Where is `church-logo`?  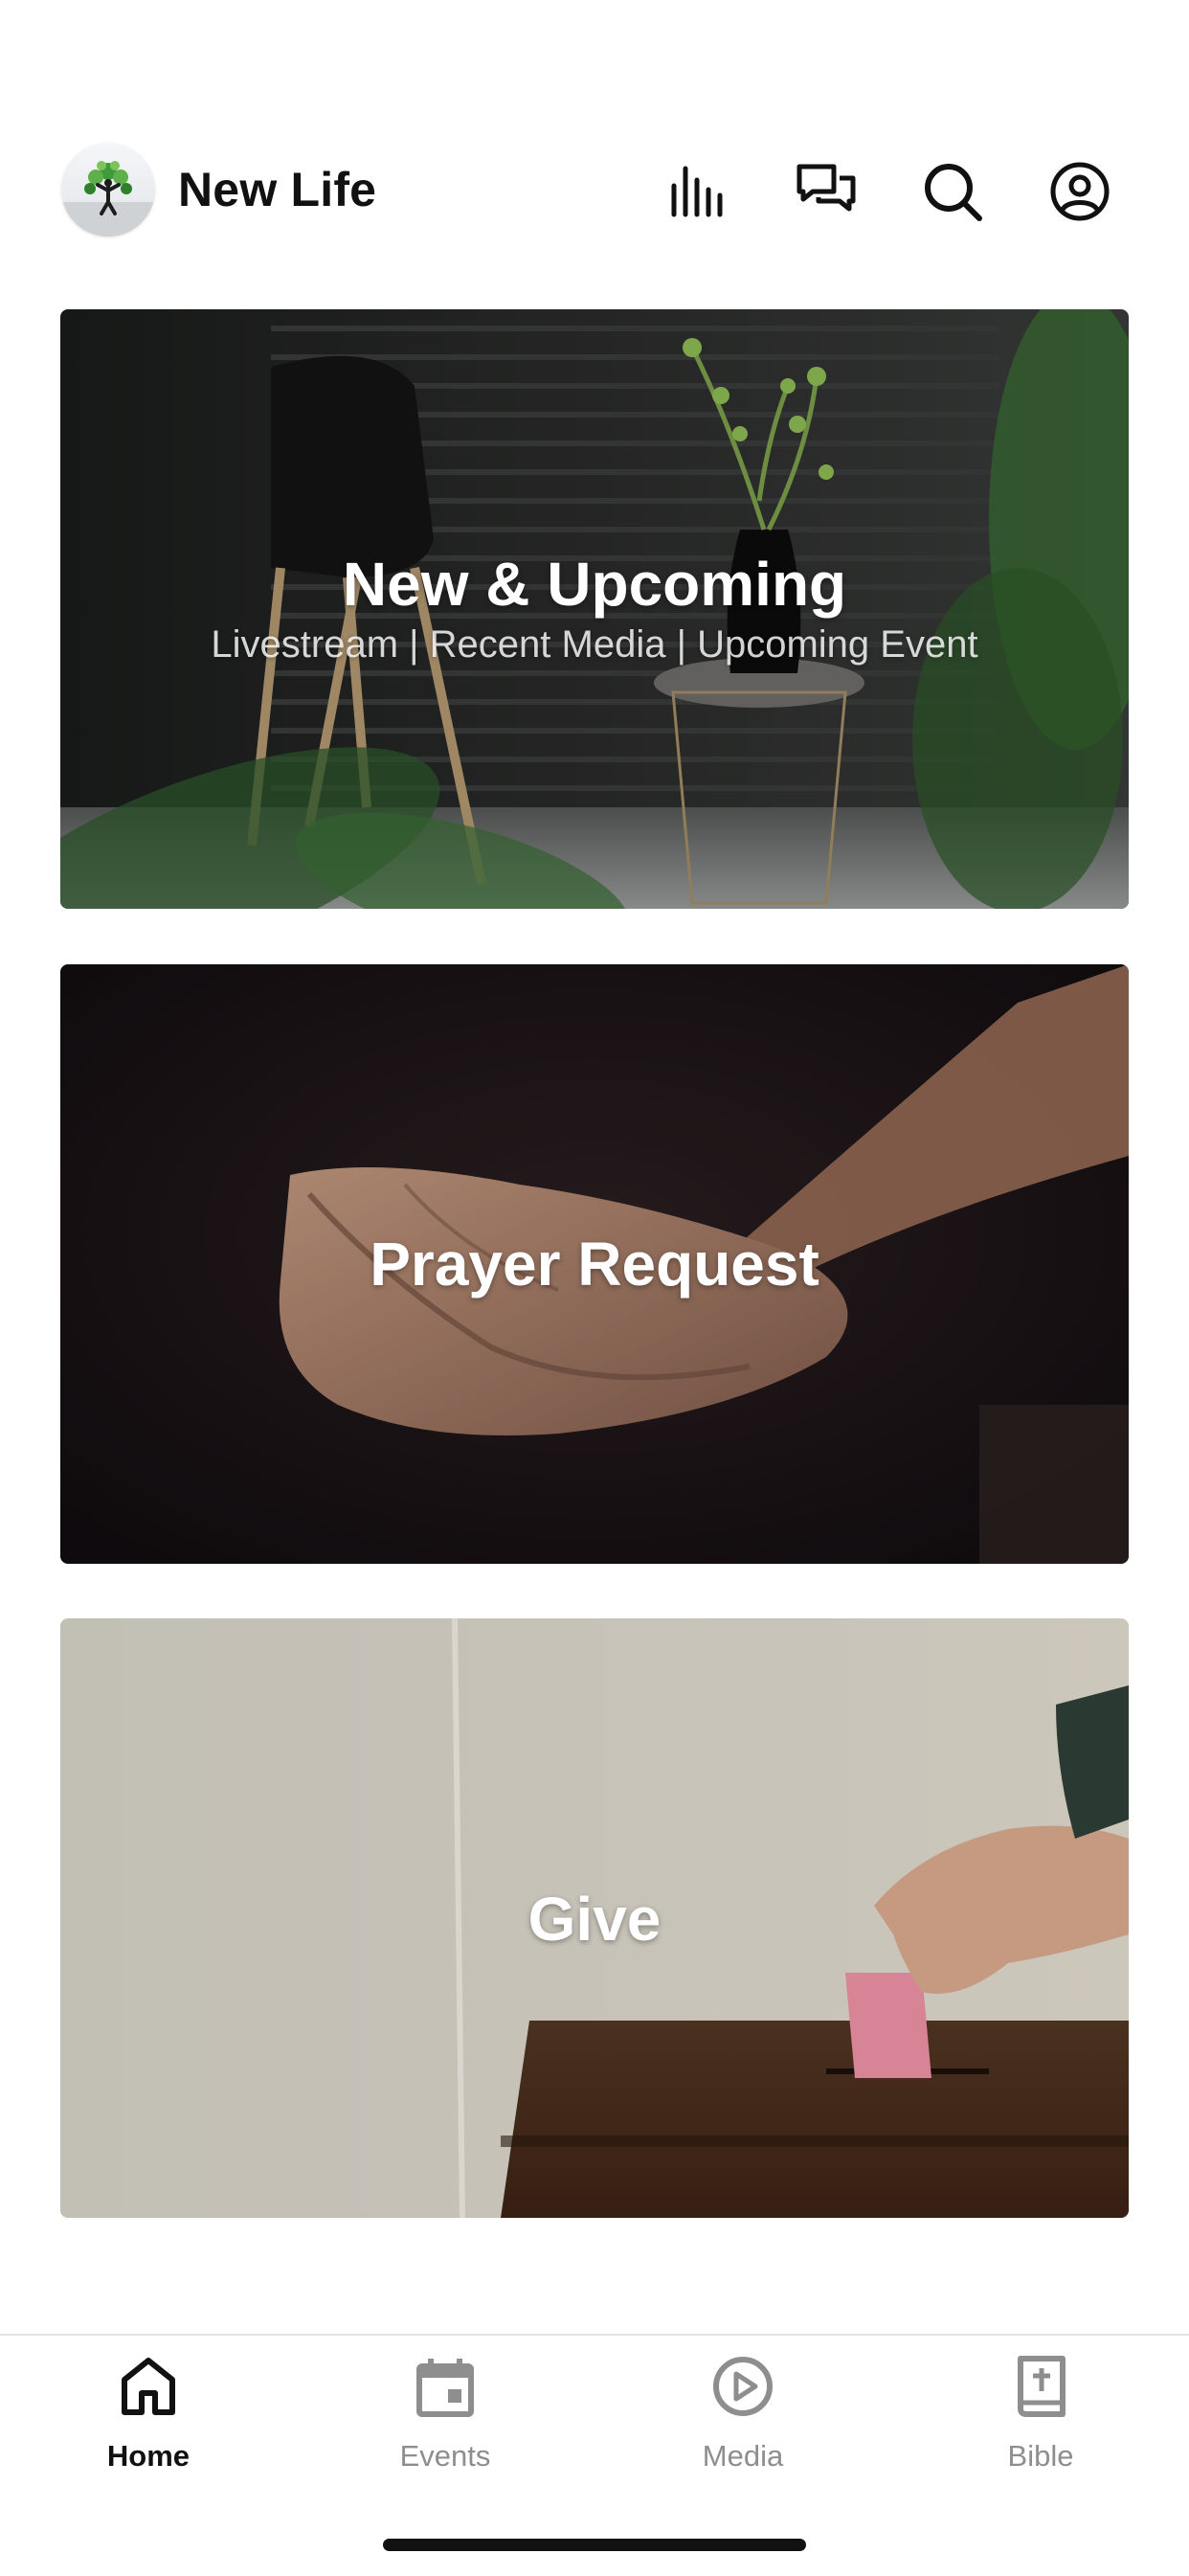 church-logo is located at coordinates (108, 190).